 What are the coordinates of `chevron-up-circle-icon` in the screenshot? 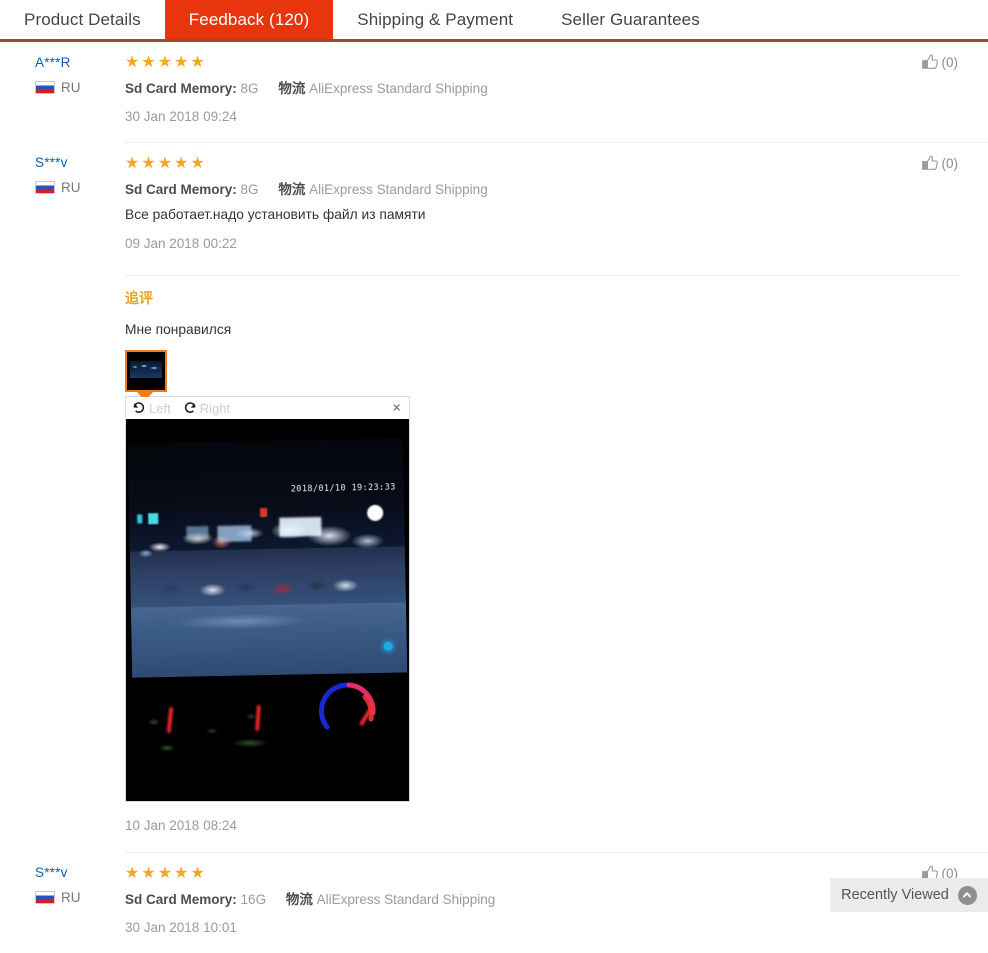 It's located at (967, 895).